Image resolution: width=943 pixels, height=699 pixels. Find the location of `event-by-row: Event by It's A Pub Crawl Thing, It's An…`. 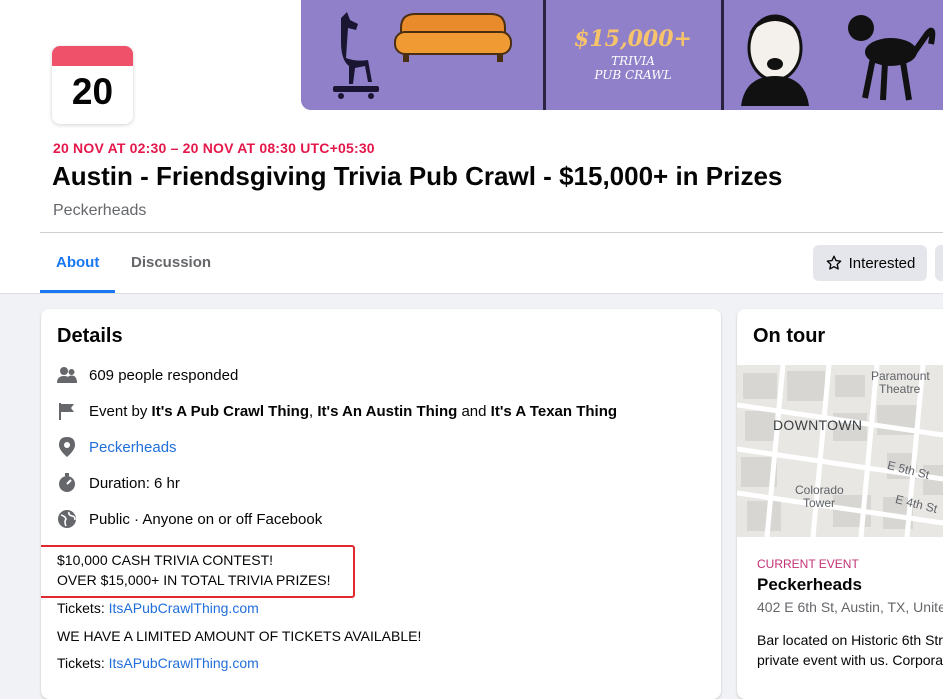

event-by-row: Event by It's A Pub Crawl Thing, It's An… is located at coordinates (337, 411).